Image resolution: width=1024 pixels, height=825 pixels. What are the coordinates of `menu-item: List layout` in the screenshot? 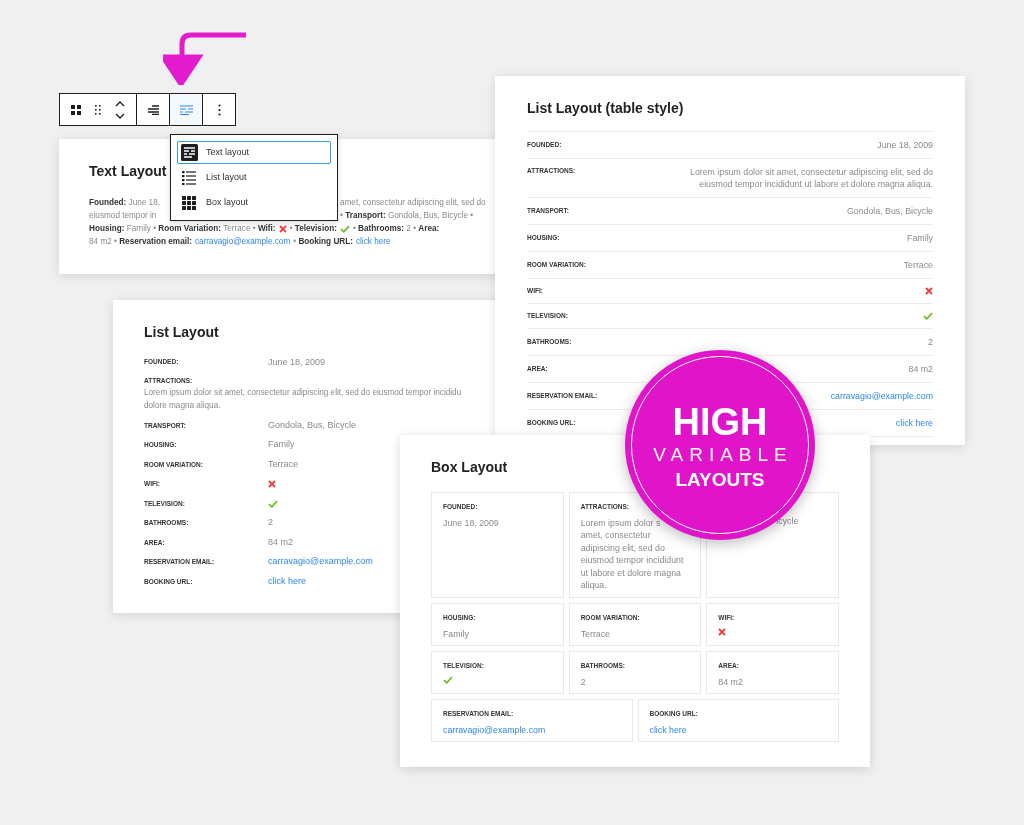 It's located at (254, 177).